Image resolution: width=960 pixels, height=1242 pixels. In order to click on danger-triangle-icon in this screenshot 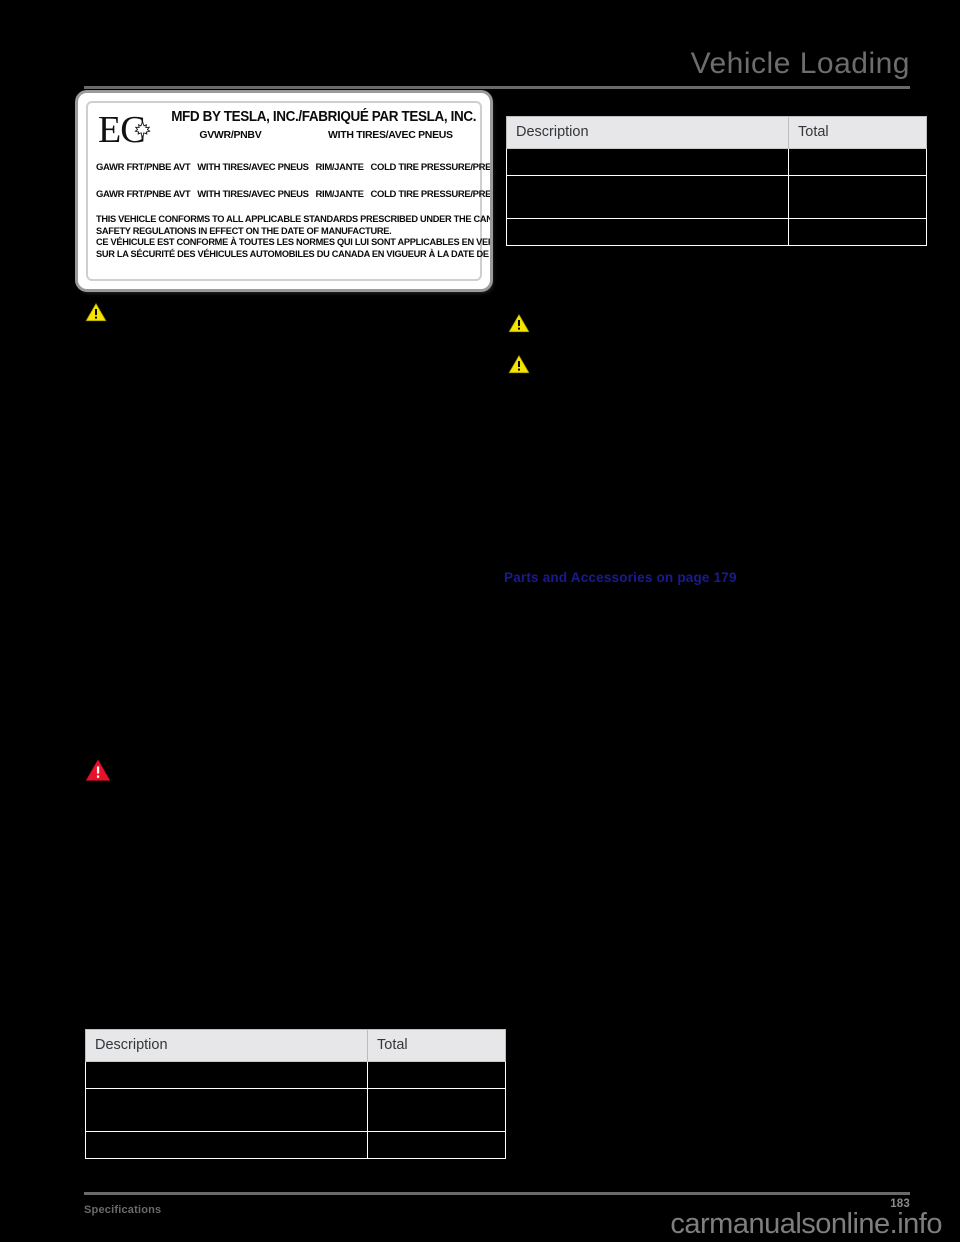, I will do `click(98, 770)`.